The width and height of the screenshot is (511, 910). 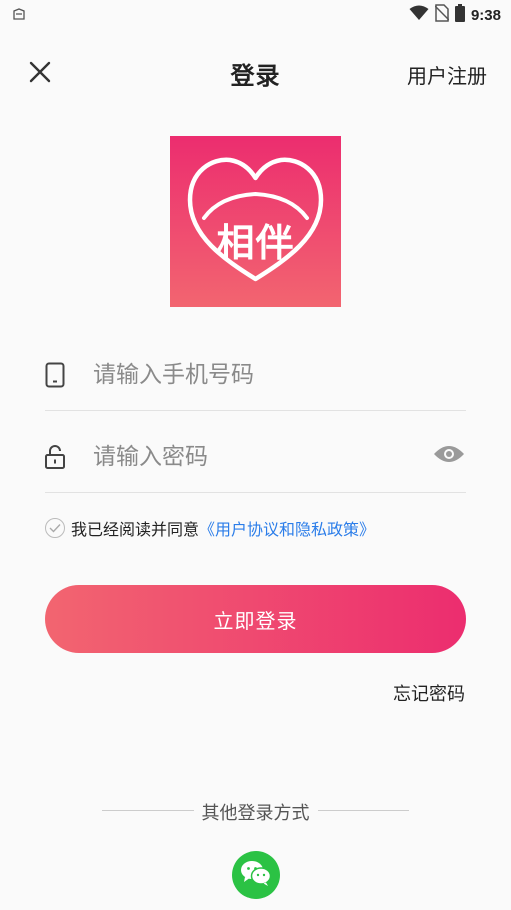 What do you see at coordinates (429, 693) in the screenshot?
I see `forgot-password-link: 忘记密码` at bounding box center [429, 693].